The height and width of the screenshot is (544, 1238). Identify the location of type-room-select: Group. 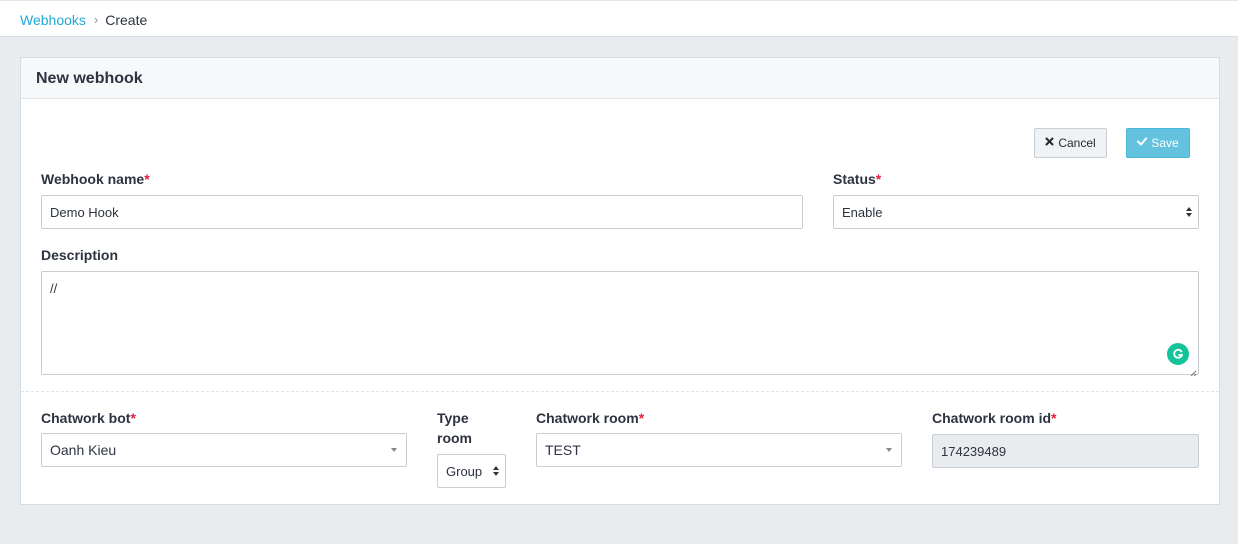
(471, 471).